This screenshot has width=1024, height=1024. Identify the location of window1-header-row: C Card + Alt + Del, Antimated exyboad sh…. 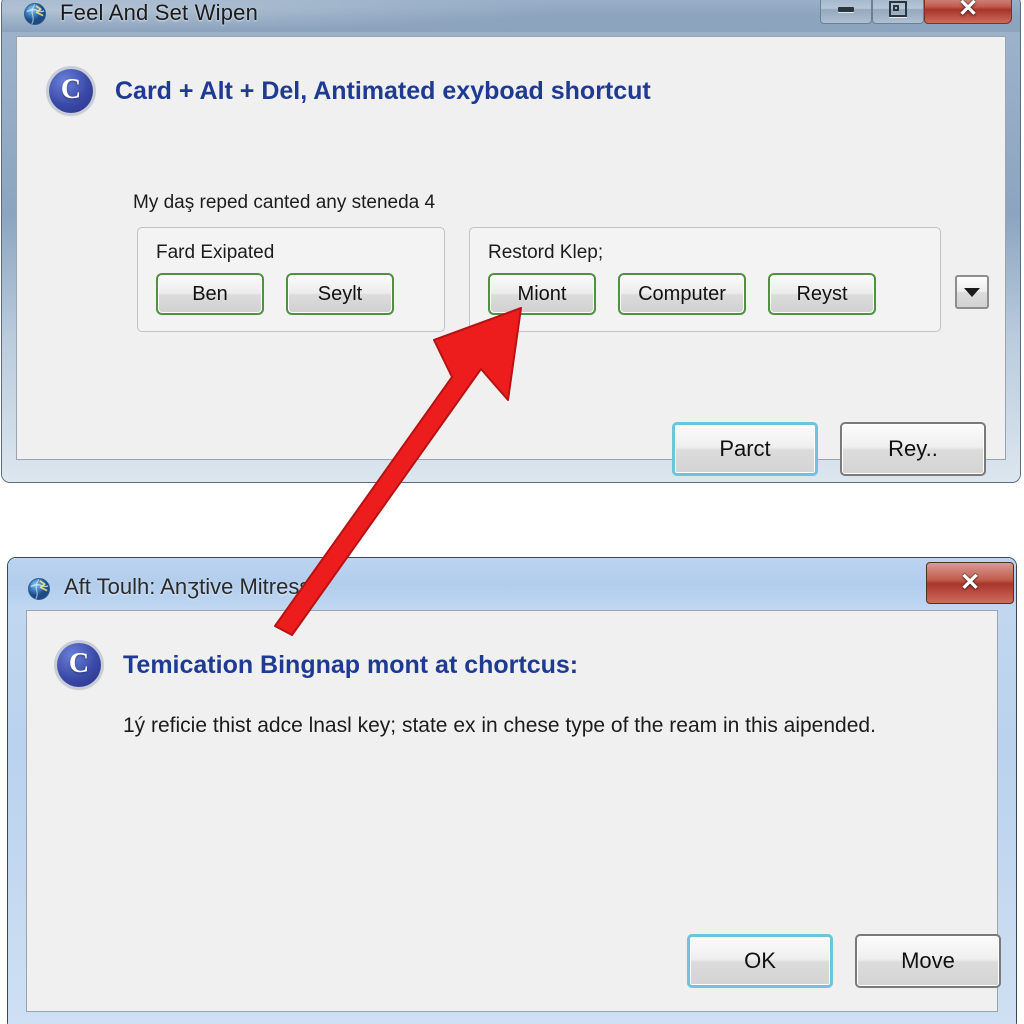
(350, 91).